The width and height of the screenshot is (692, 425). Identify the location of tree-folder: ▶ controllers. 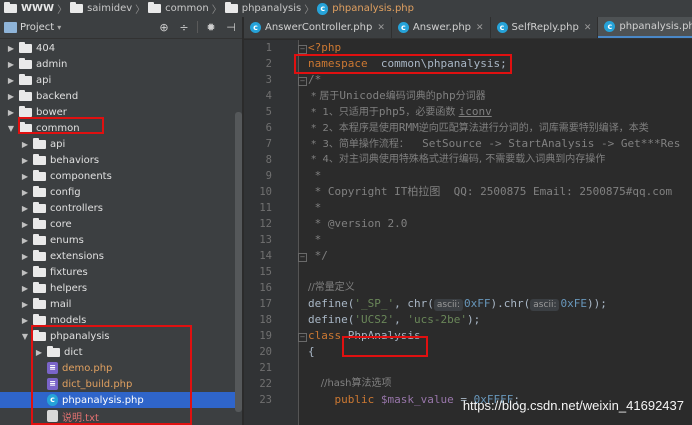
(118, 208).